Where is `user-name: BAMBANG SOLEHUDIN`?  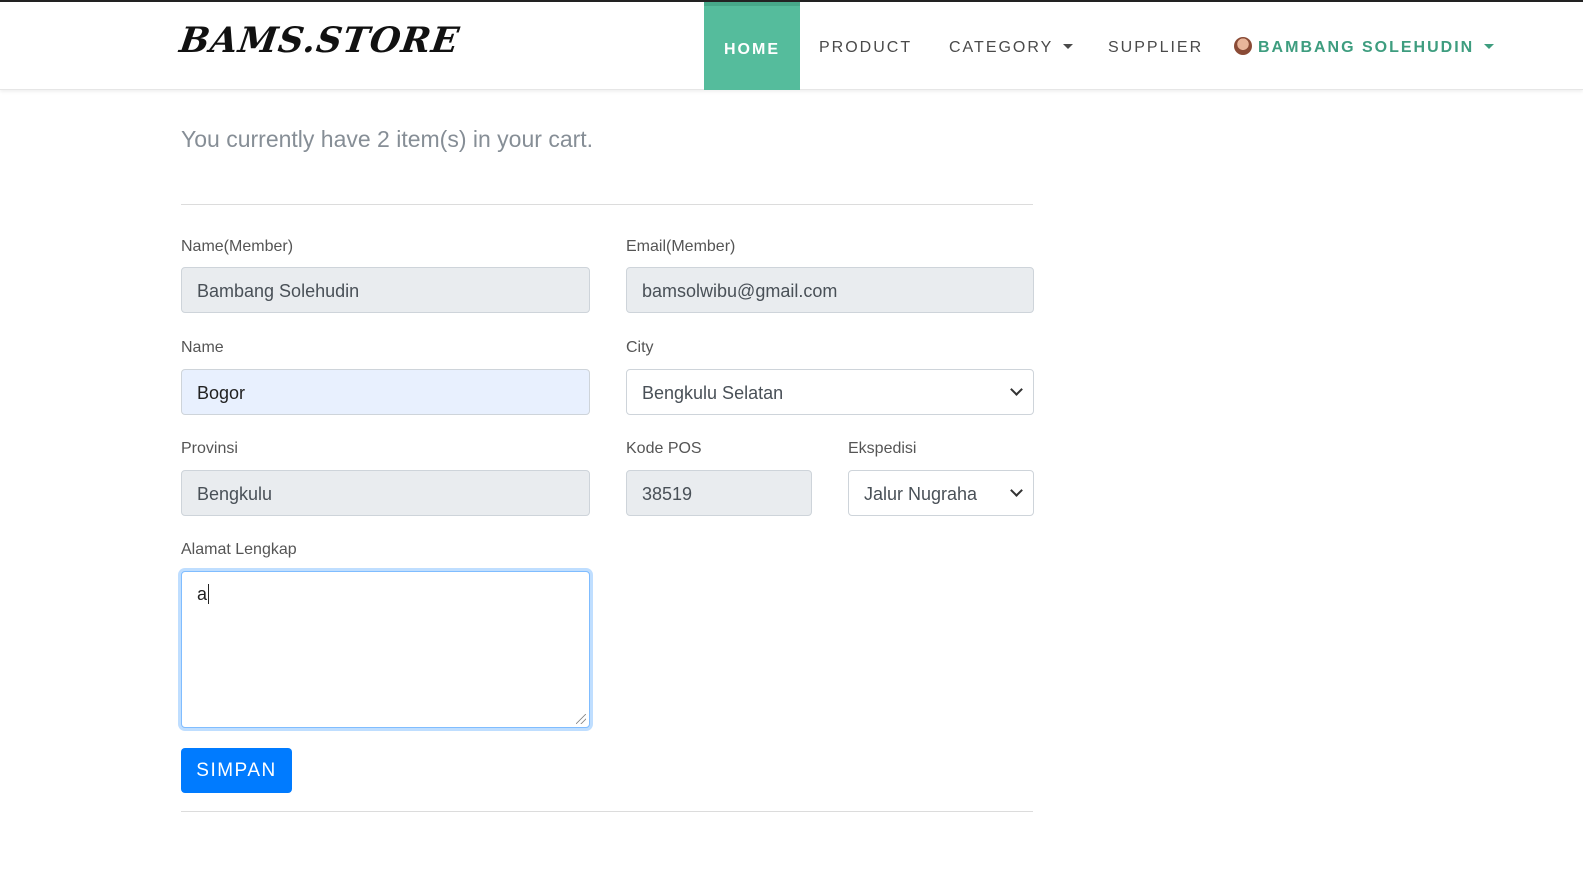 user-name: BAMBANG SOLEHUDIN is located at coordinates (1366, 47).